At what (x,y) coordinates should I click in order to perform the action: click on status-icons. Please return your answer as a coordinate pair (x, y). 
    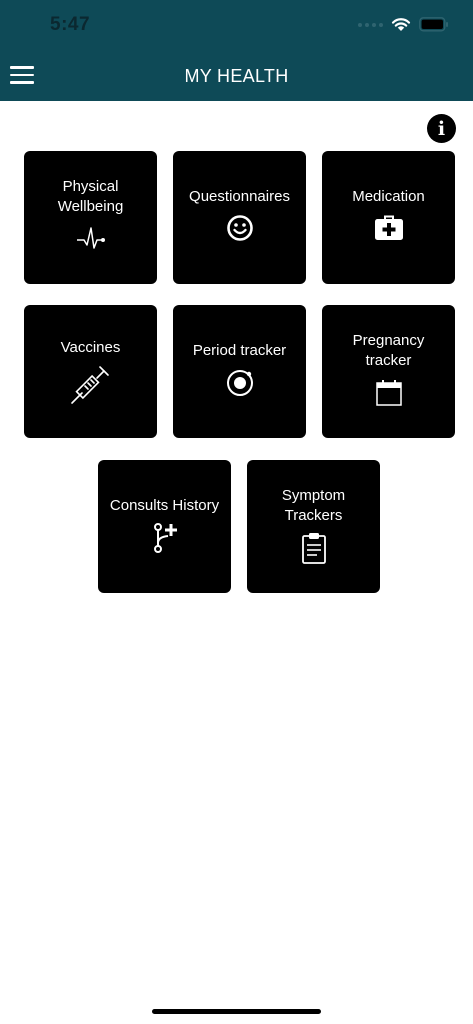
    Looking at the image, I should click on (403, 24).